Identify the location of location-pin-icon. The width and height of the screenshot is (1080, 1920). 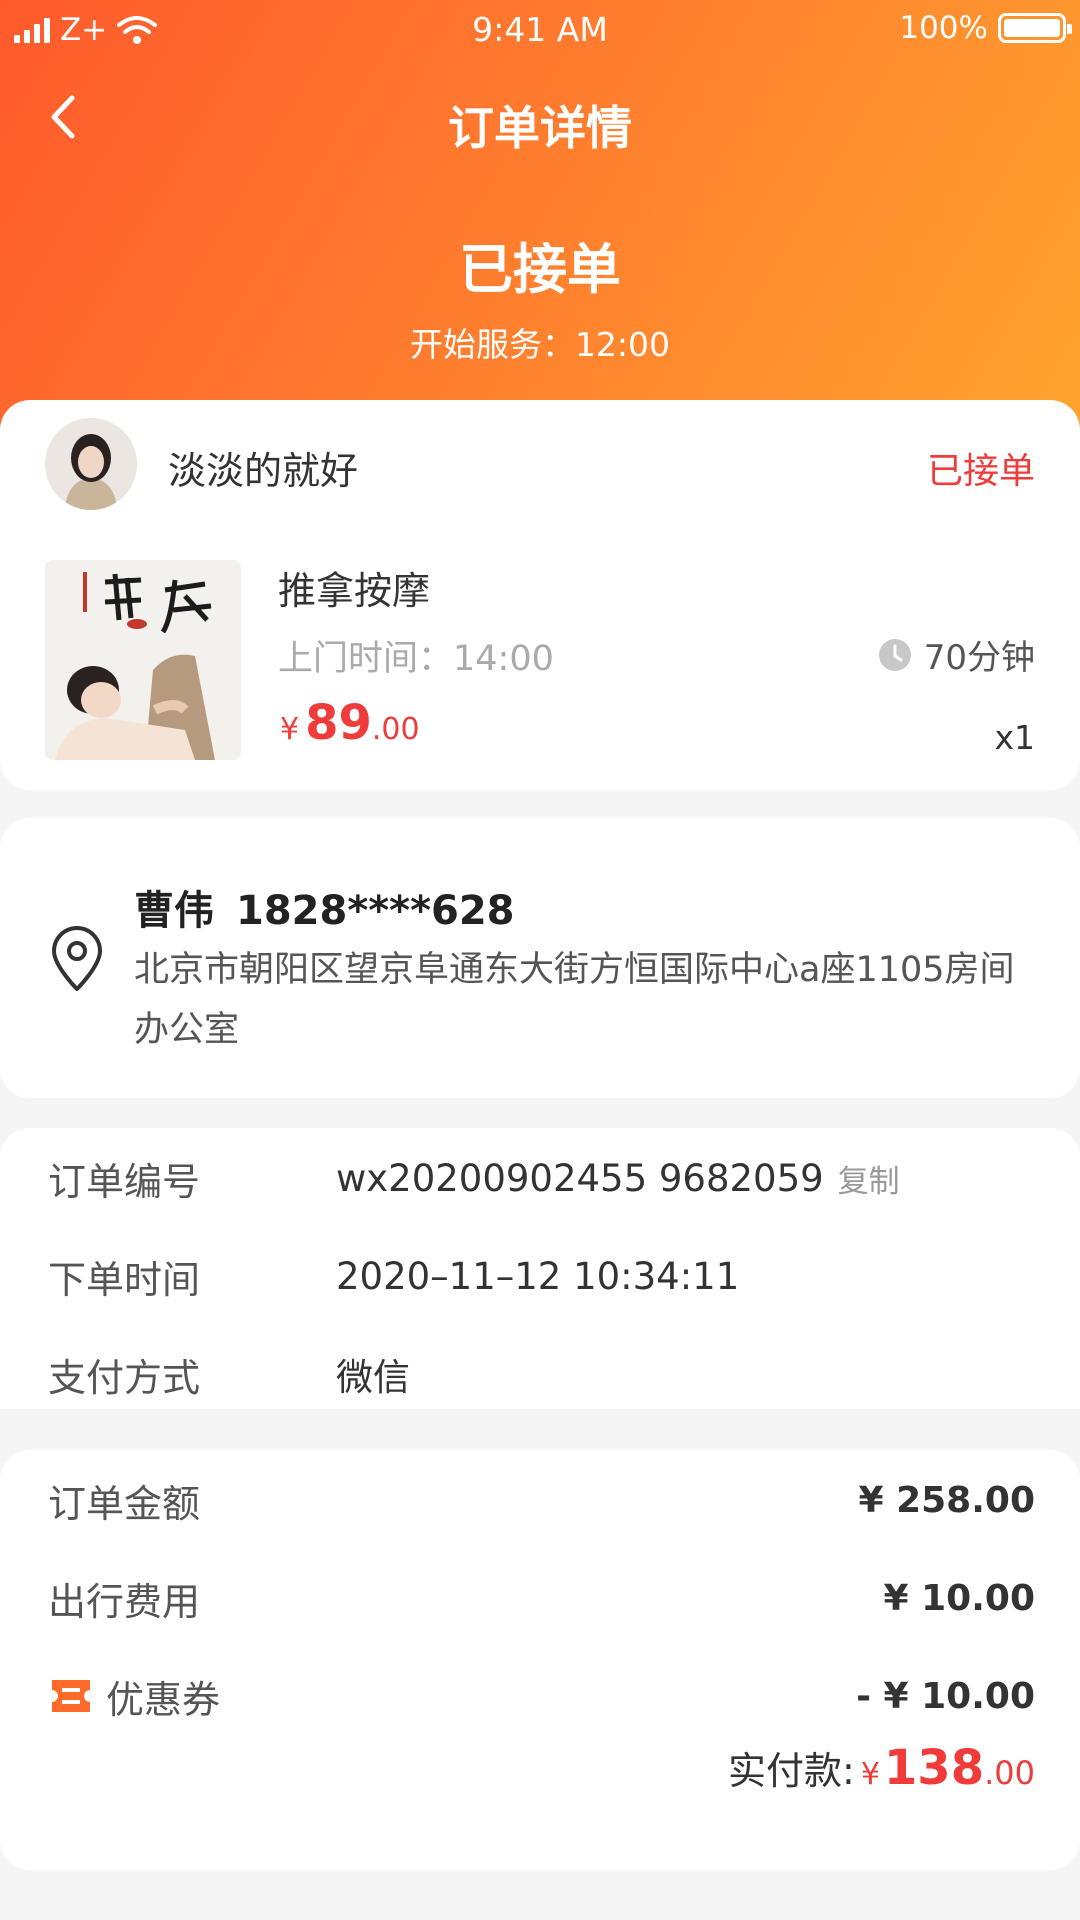
(77, 958).